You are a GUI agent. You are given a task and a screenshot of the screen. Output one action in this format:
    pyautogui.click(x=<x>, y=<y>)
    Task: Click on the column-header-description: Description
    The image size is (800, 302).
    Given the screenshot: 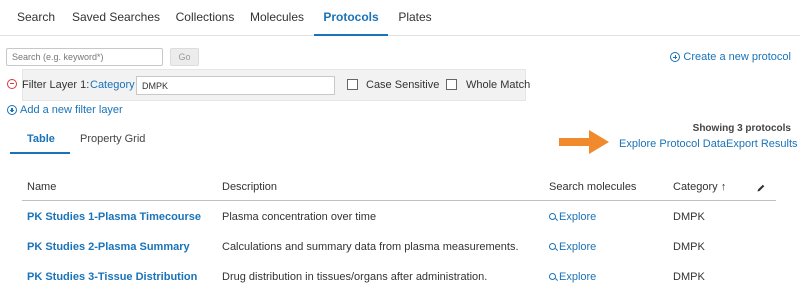 What is the action you would take?
    pyautogui.click(x=249, y=187)
    